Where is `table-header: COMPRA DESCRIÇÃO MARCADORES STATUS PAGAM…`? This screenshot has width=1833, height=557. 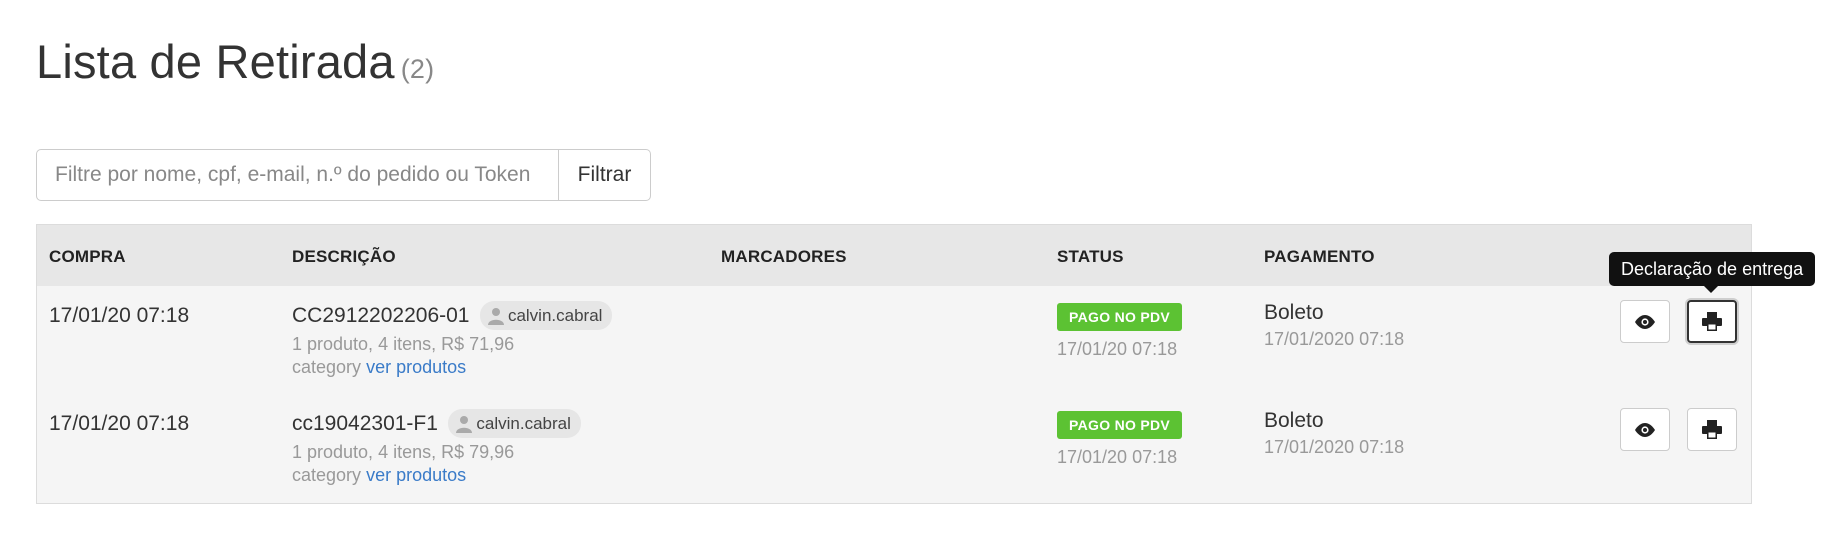 table-header: COMPRA DESCRIÇÃO MARCADORES STATUS PAGAM… is located at coordinates (894, 255).